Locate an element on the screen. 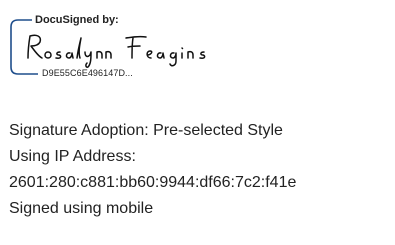 The height and width of the screenshot is (245, 395). signing-device-text: Signed using mobile is located at coordinates (81, 208).